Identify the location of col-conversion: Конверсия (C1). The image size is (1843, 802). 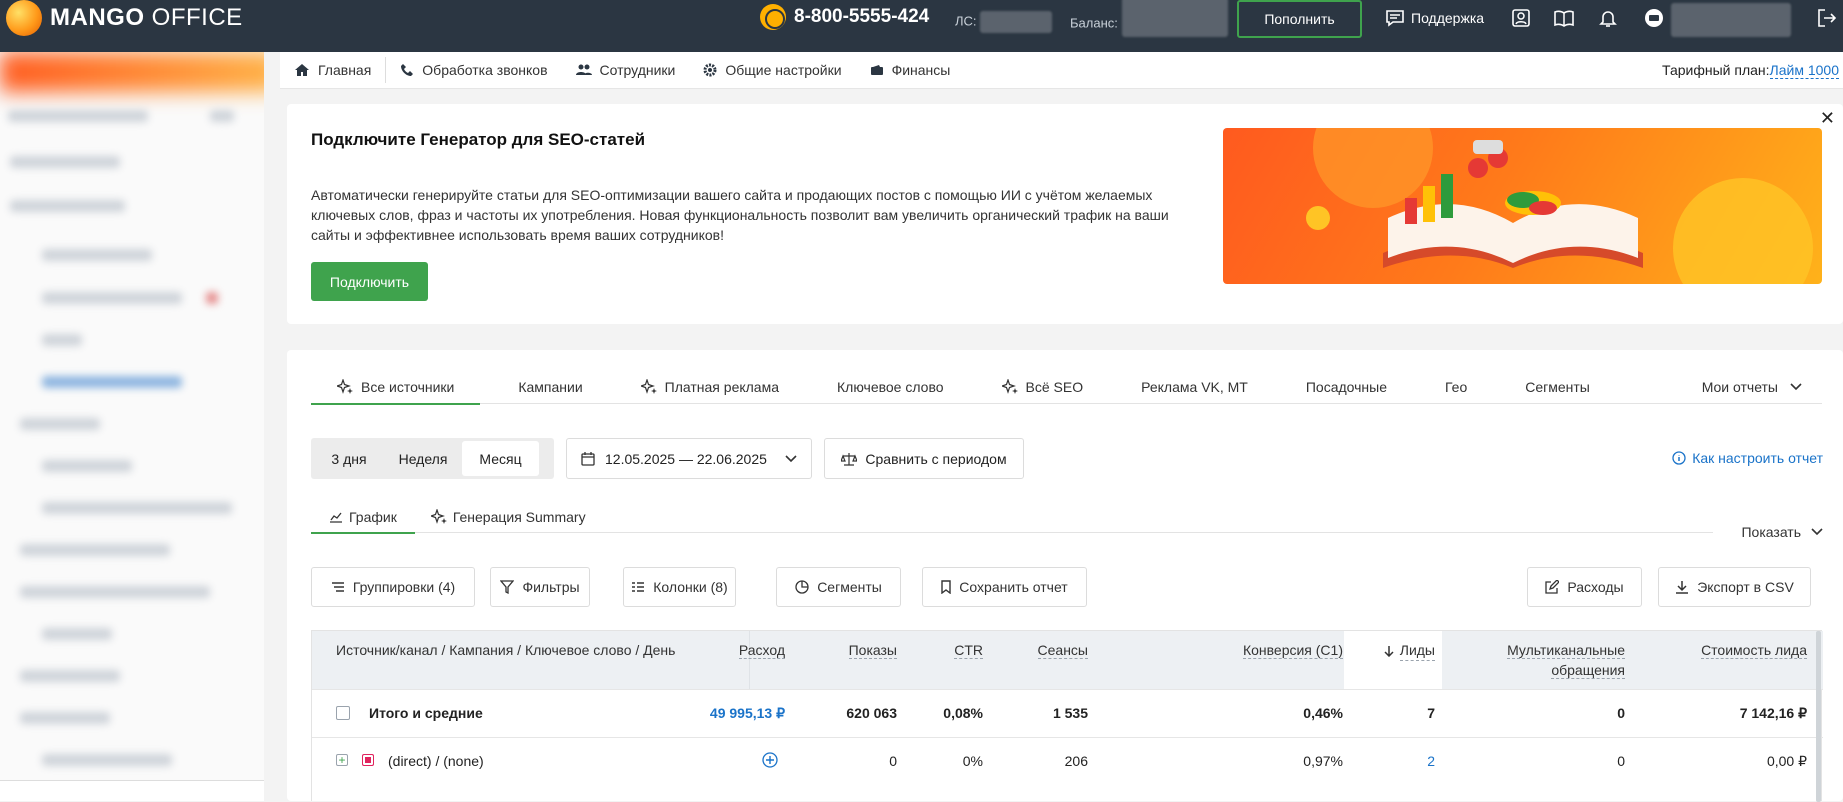
(1292, 650).